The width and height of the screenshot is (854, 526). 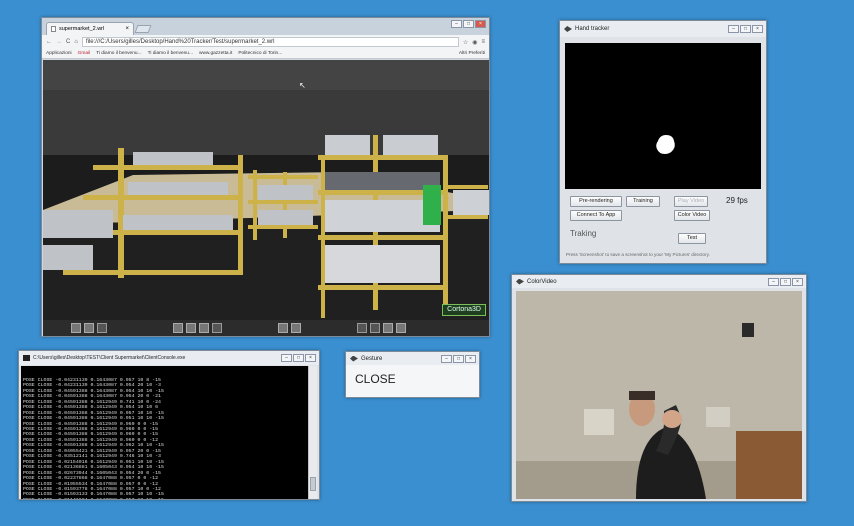 What do you see at coordinates (191, 328) in the screenshot?
I see `move-icon` at bounding box center [191, 328].